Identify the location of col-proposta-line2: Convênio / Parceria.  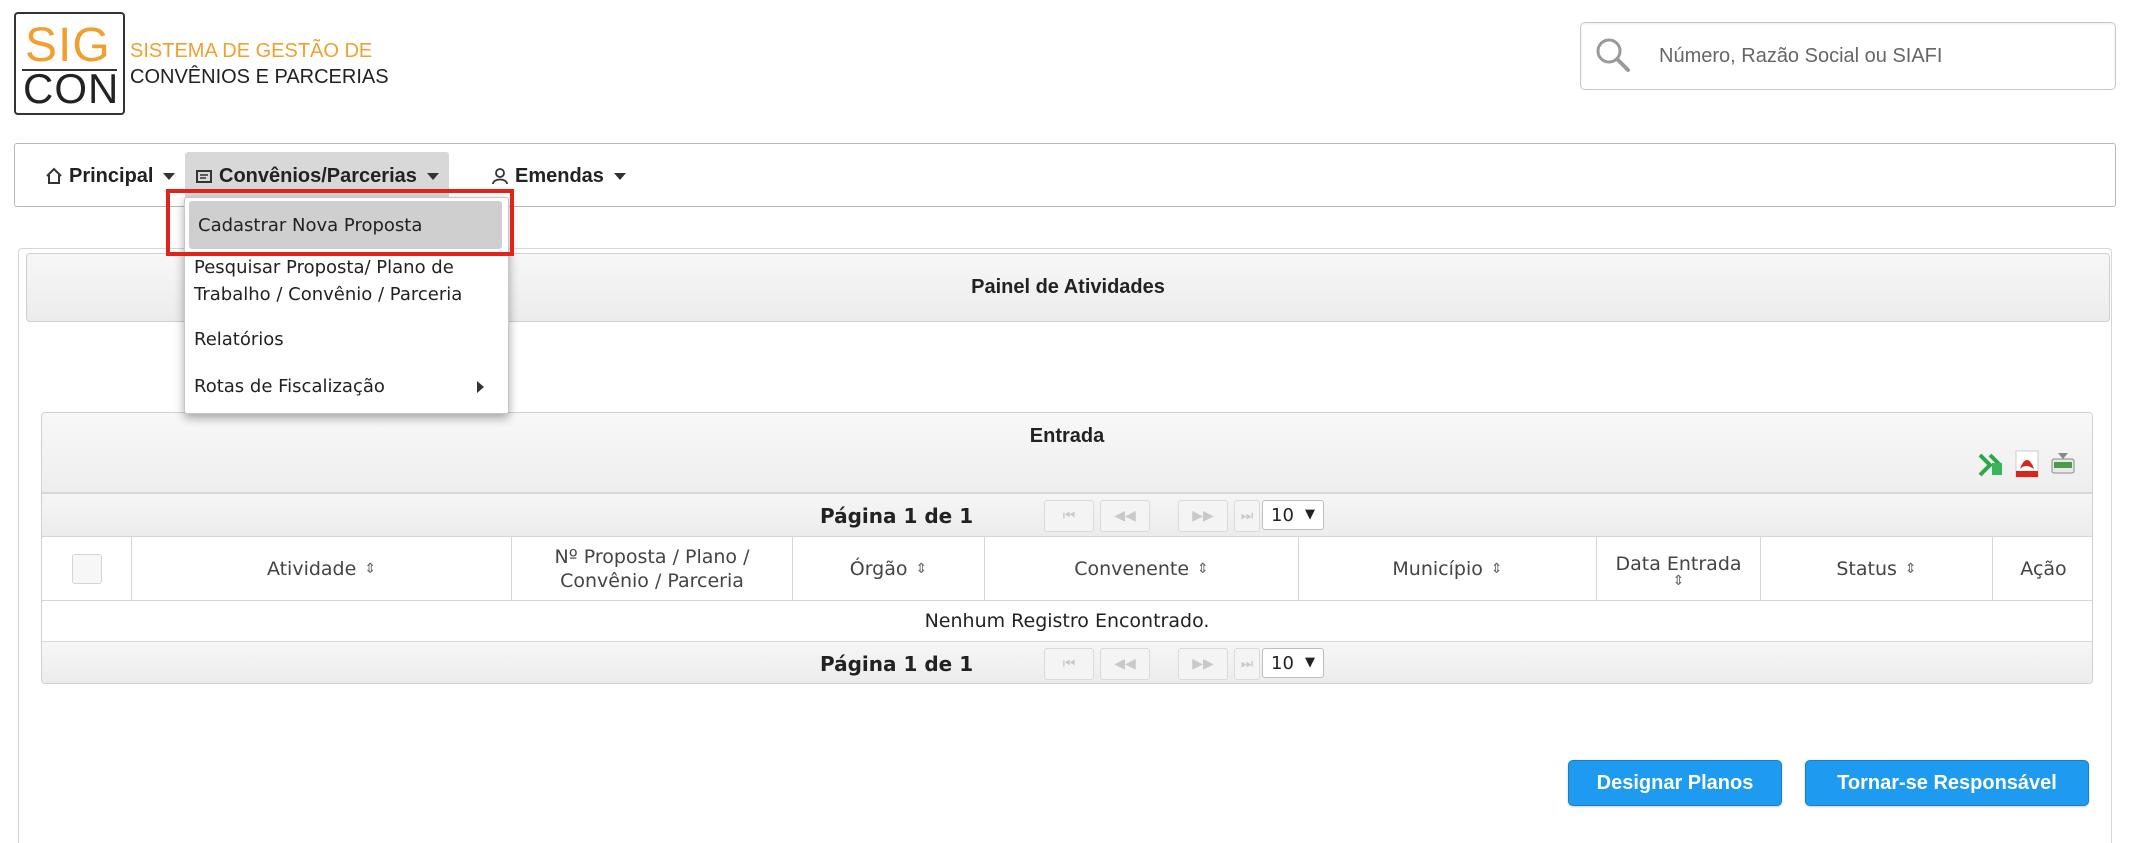
(652, 581).